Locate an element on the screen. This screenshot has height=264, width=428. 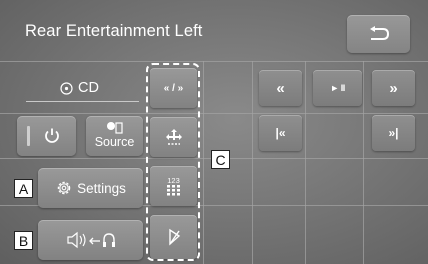
power-button is located at coordinates (46, 136).